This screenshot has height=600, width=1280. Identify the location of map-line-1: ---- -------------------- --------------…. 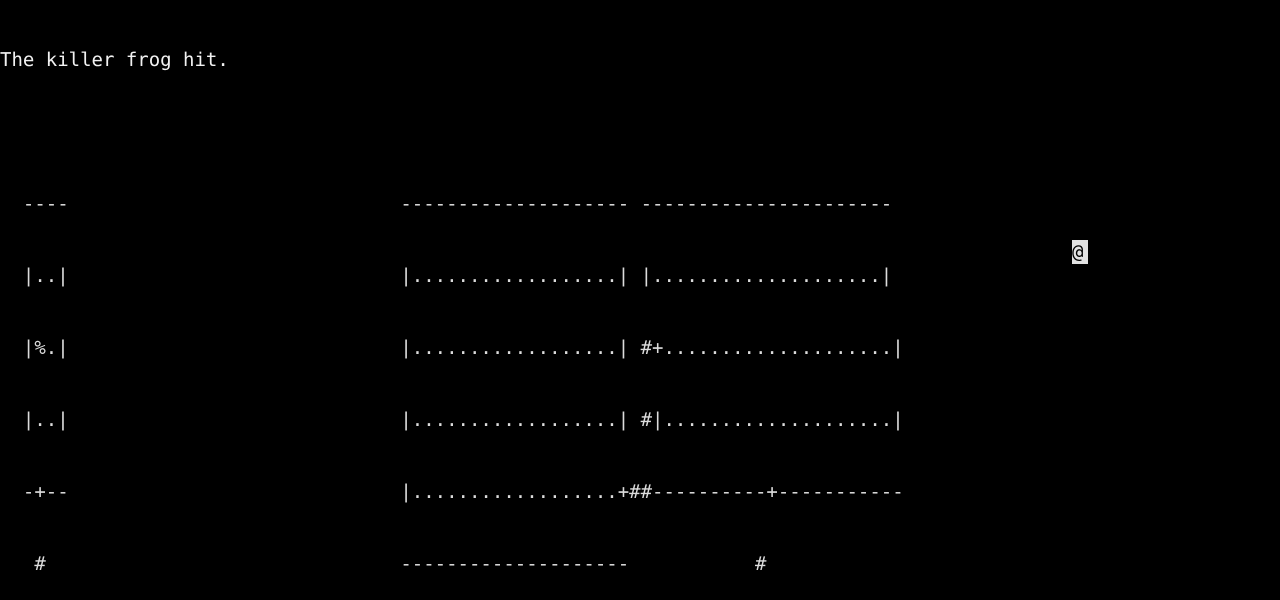
(452, 204).